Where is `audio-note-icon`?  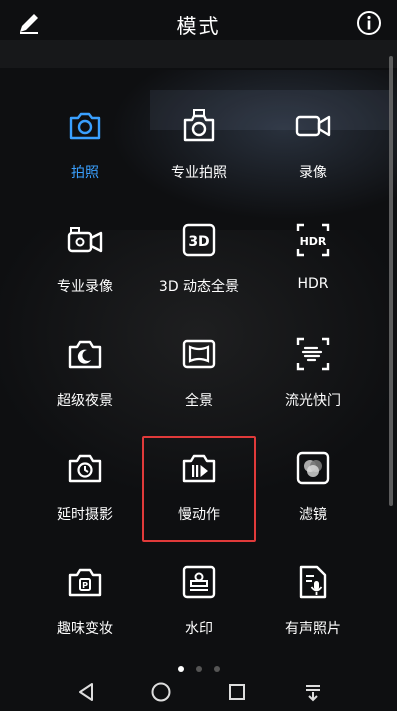 audio-note-icon is located at coordinates (313, 582).